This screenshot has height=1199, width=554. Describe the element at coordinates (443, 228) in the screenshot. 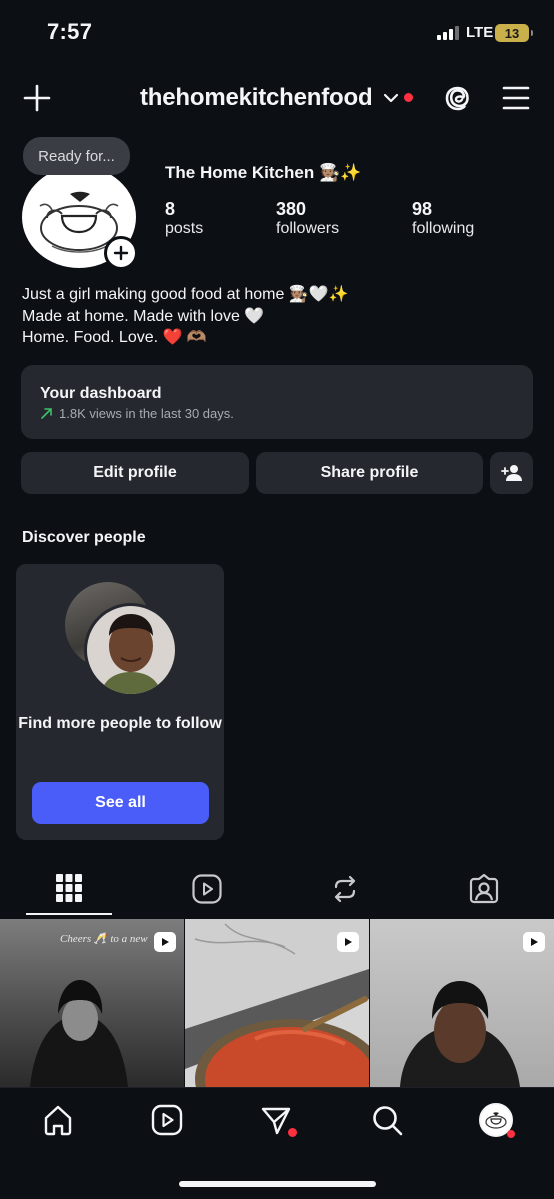

I see `stat-following-label: following` at that location.